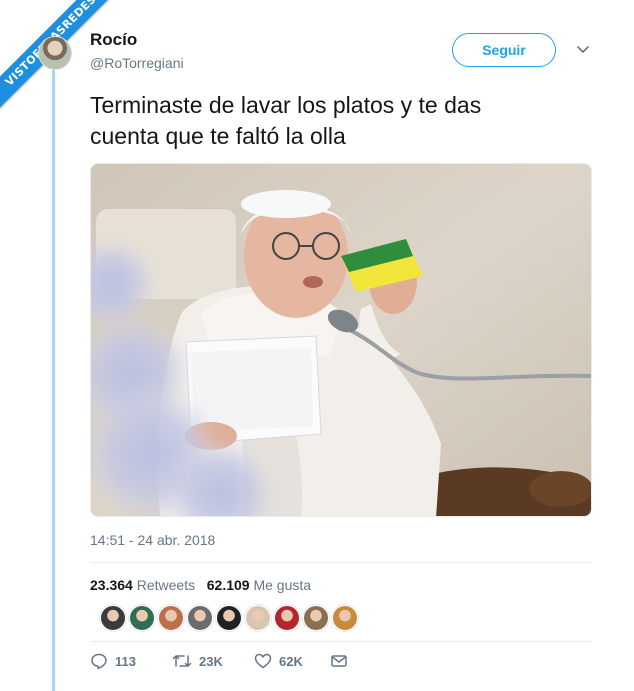 This screenshot has width=634, height=691. I want to click on reply-icon, so click(99, 661).